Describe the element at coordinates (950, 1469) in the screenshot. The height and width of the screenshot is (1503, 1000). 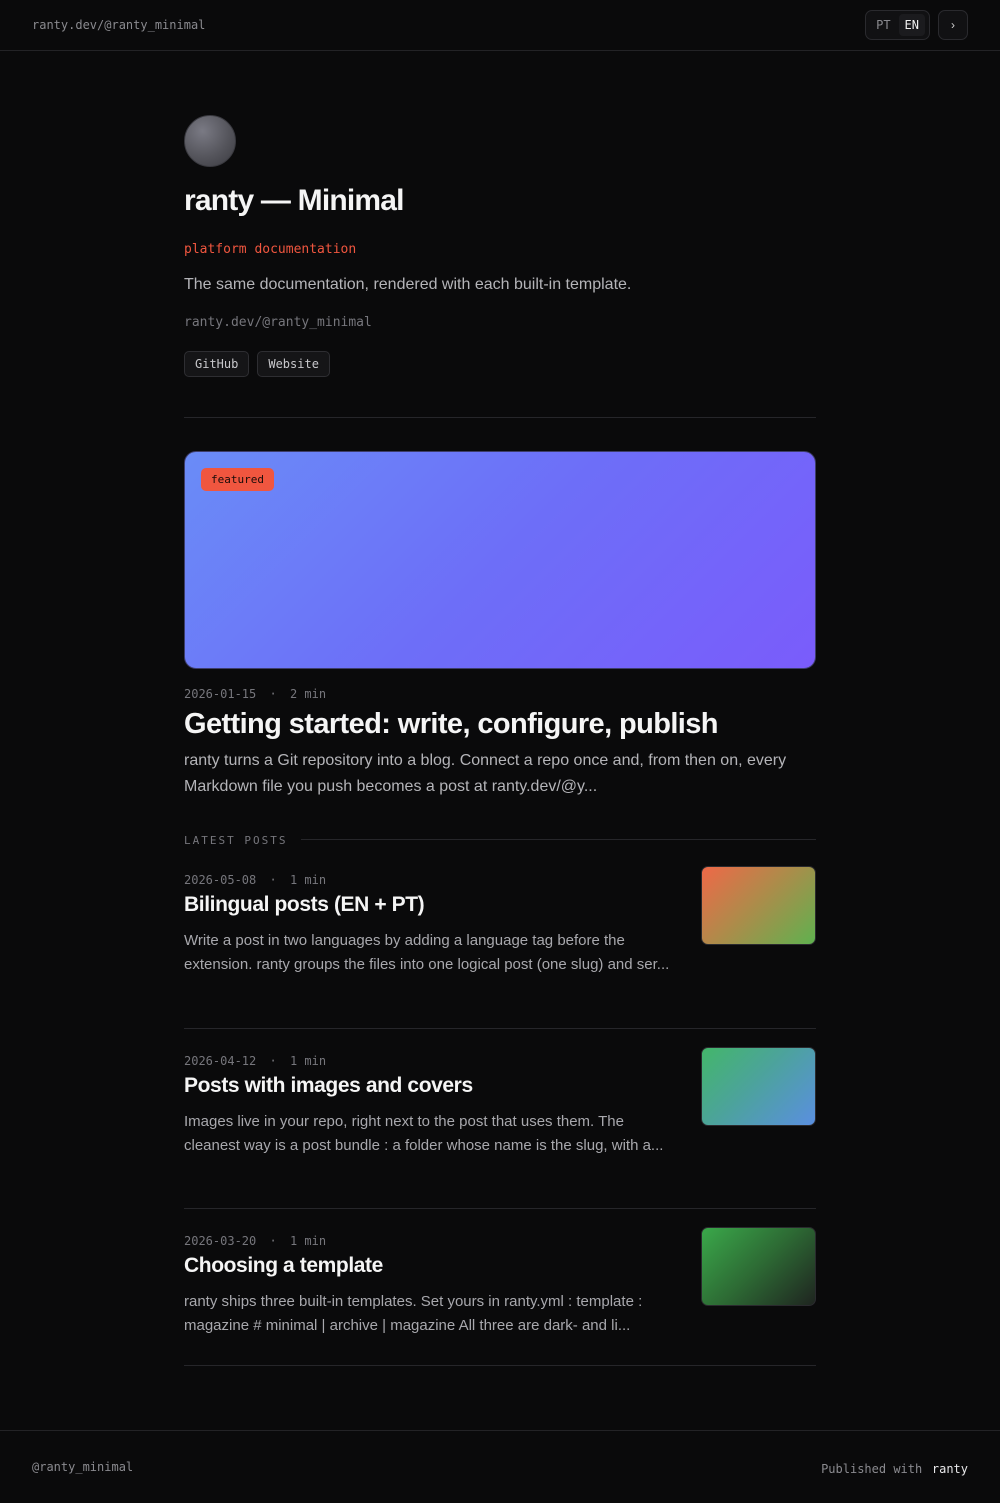
I see `footer-brand-link: ranty` at that location.